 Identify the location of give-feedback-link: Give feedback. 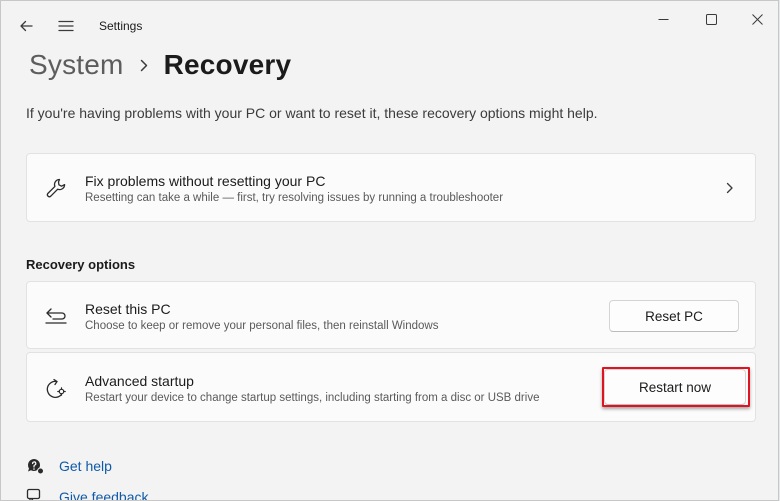
(87, 494).